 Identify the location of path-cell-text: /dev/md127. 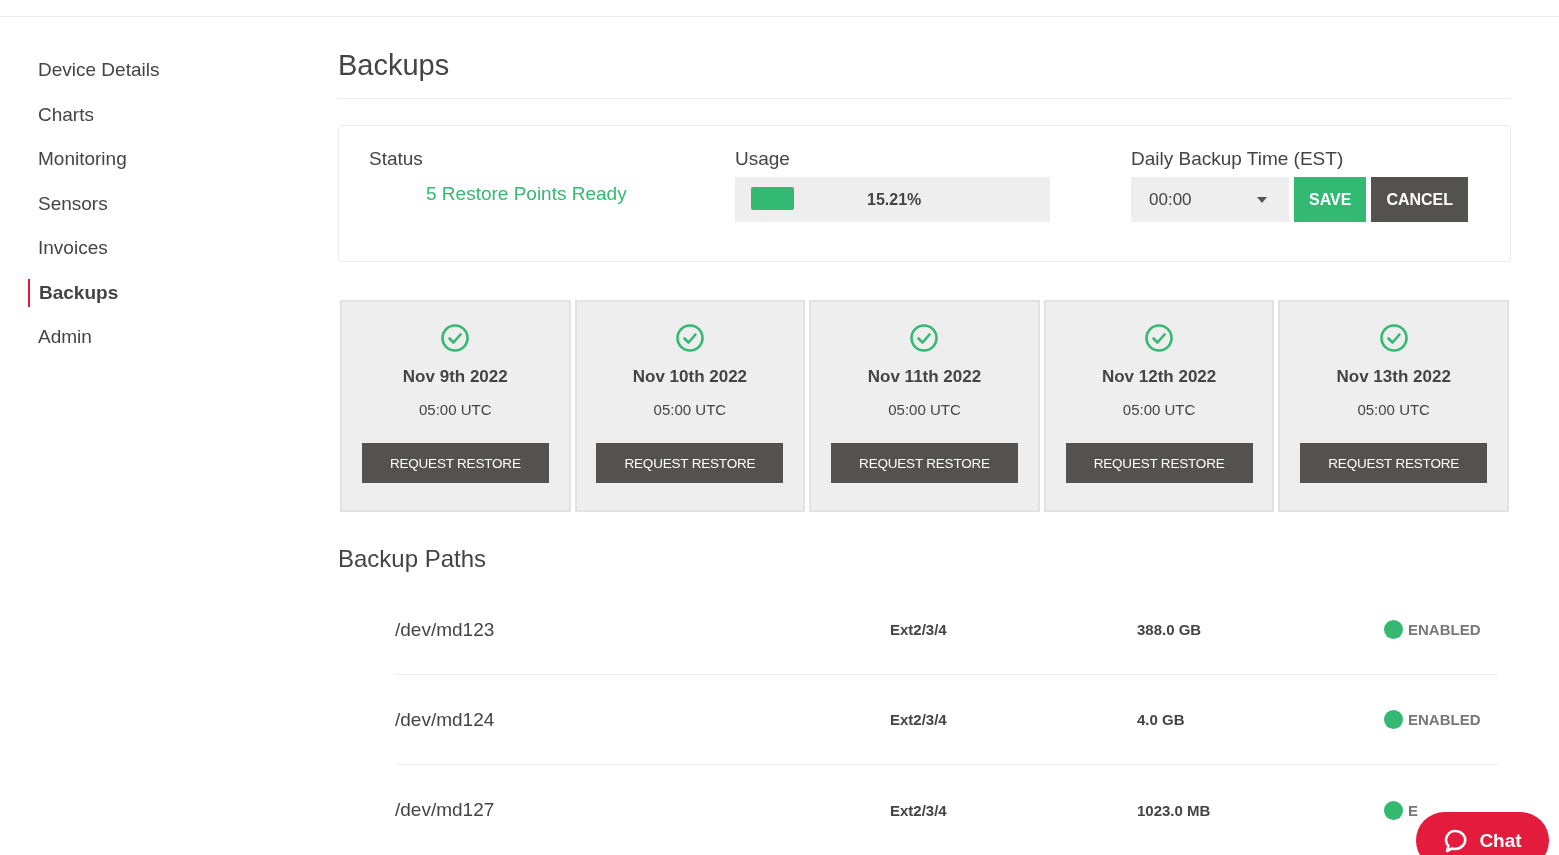
(445, 810).